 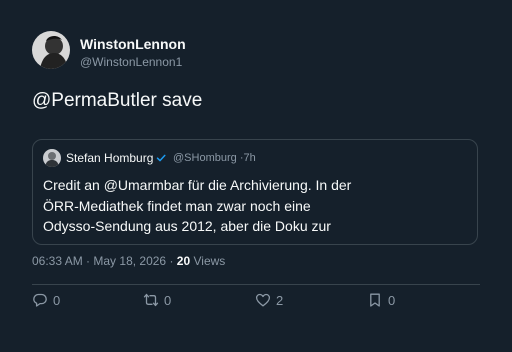 What do you see at coordinates (381, 300) in the screenshot?
I see `bookmark-button: 0` at bounding box center [381, 300].